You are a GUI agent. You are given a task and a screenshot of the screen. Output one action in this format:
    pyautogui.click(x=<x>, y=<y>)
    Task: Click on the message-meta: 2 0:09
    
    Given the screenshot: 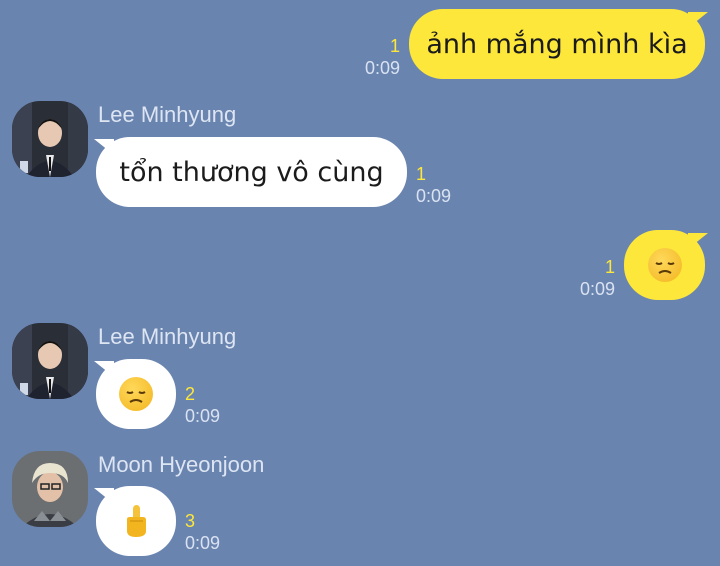 What is the action you would take?
    pyautogui.click(x=202, y=405)
    